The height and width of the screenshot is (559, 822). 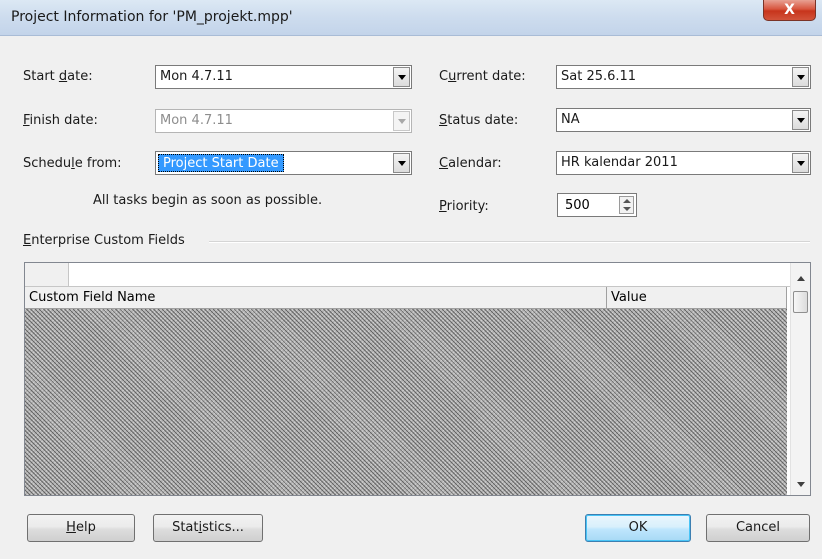 What do you see at coordinates (619, 162) in the screenshot?
I see `calendar-value: HR kalendar 2011` at bounding box center [619, 162].